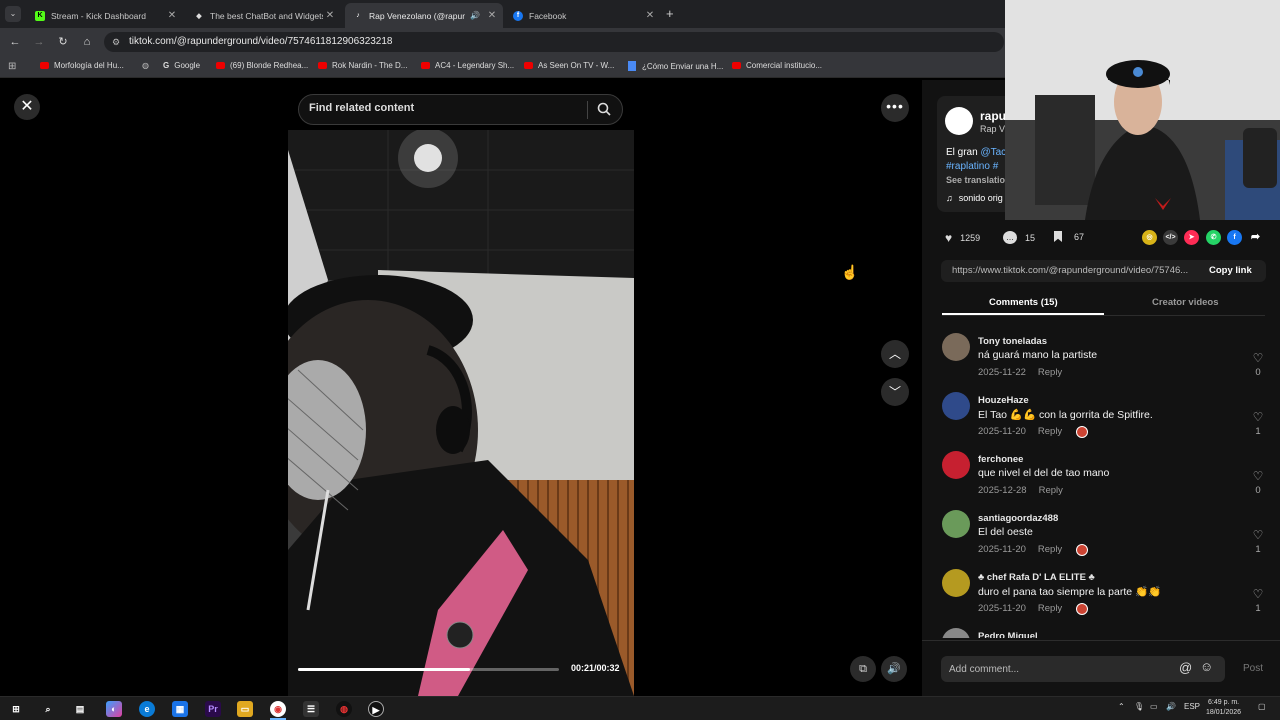  Describe the element at coordinates (1018, 518) in the screenshot. I see `commenter-name: santiagoordaz488` at that location.